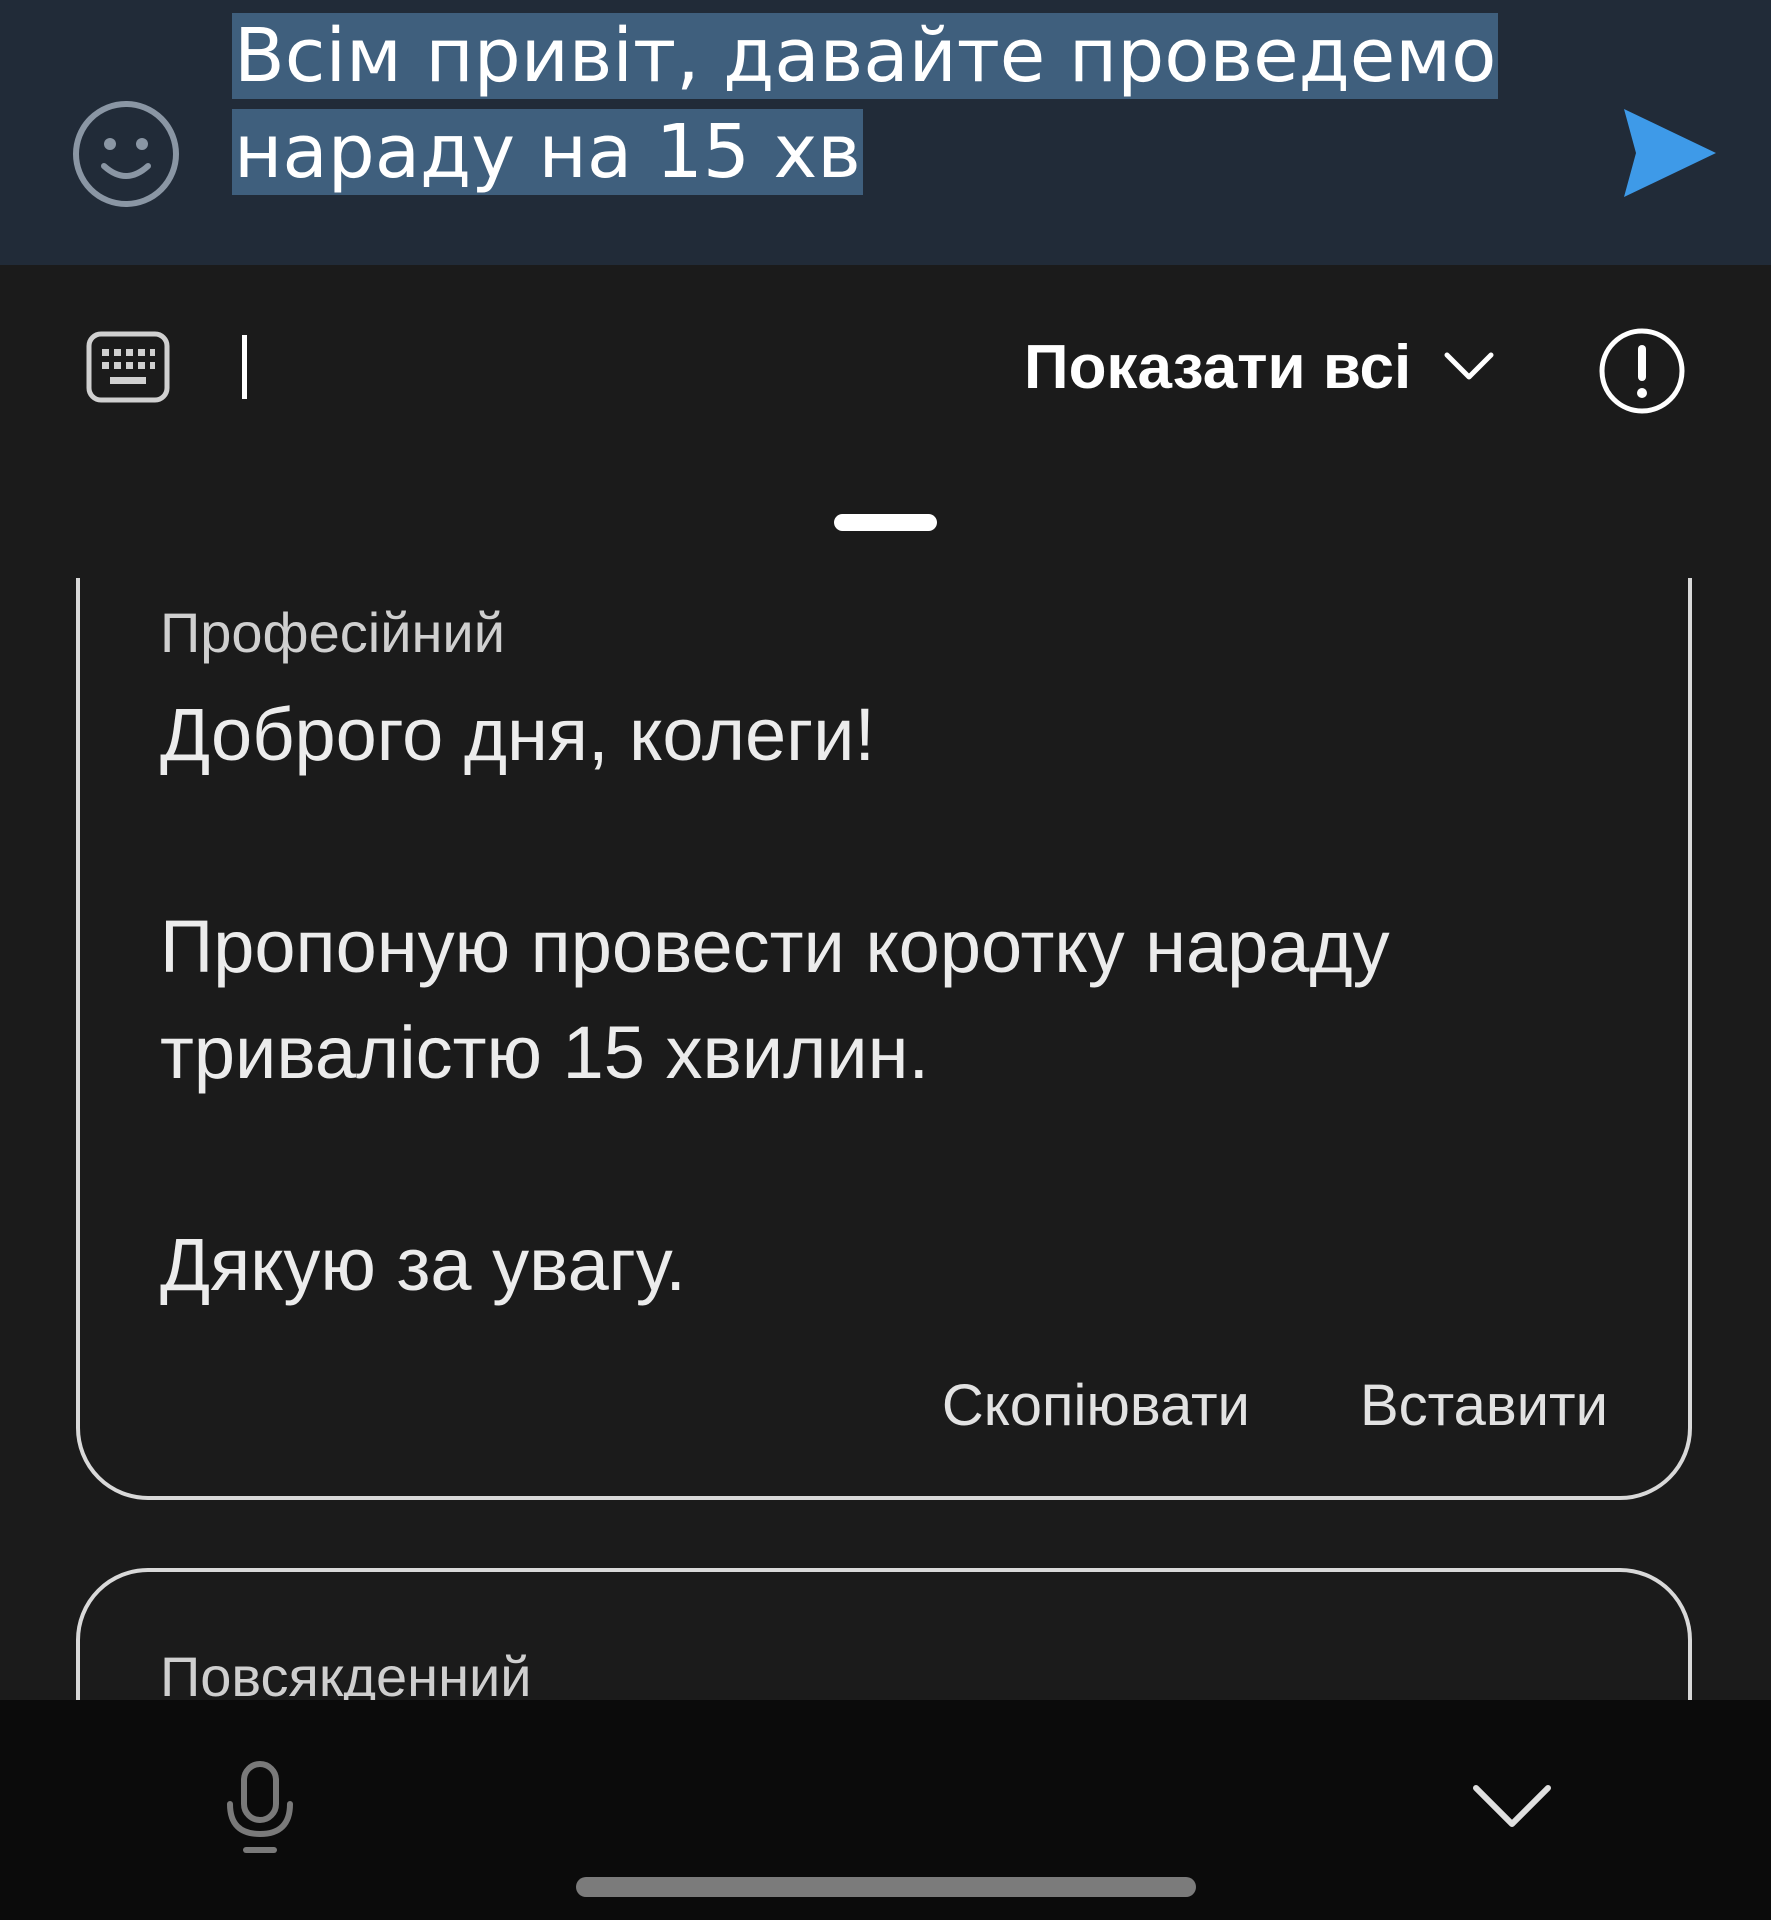  Describe the element at coordinates (1484, 1405) in the screenshot. I see `insert-button: Вставити` at that location.